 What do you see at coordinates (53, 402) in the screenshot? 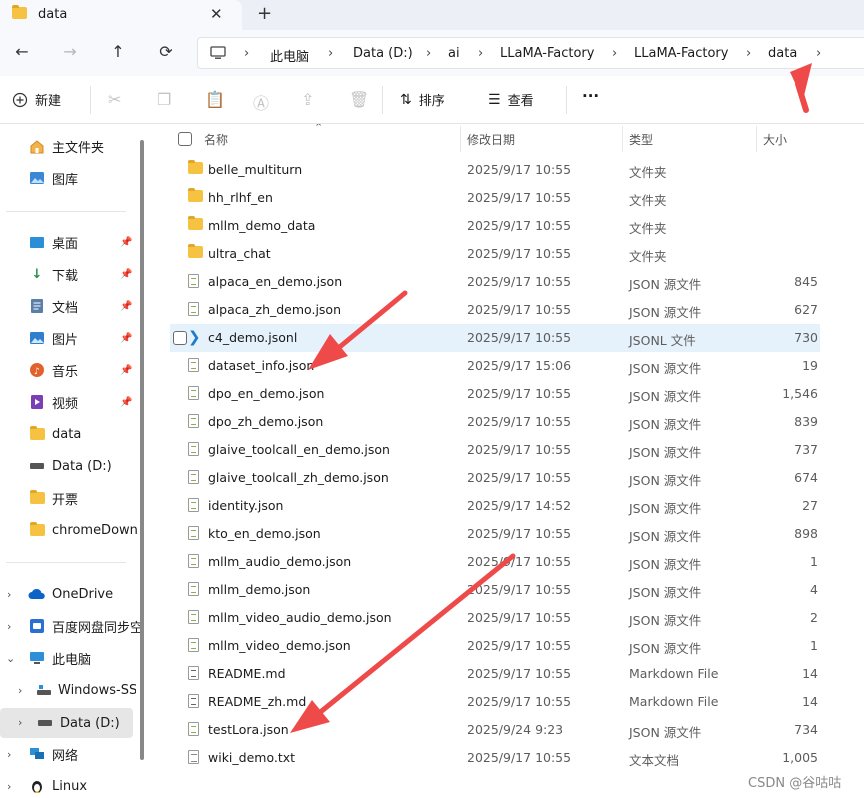
I see `sidebar-item-videos: 视频` at bounding box center [53, 402].